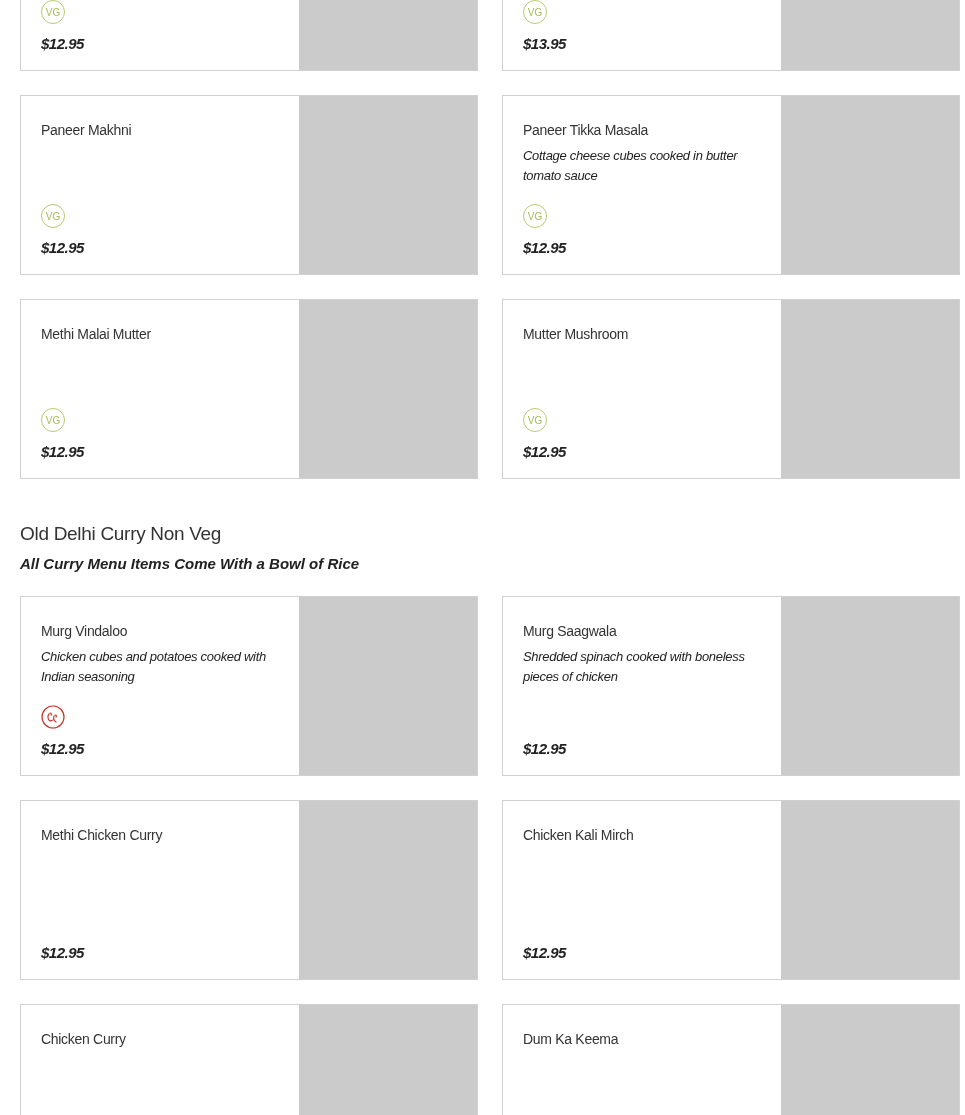  What do you see at coordinates (731, 389) in the screenshot?
I see `menu-item-card: Mutter Mushroom VG $12.95` at bounding box center [731, 389].